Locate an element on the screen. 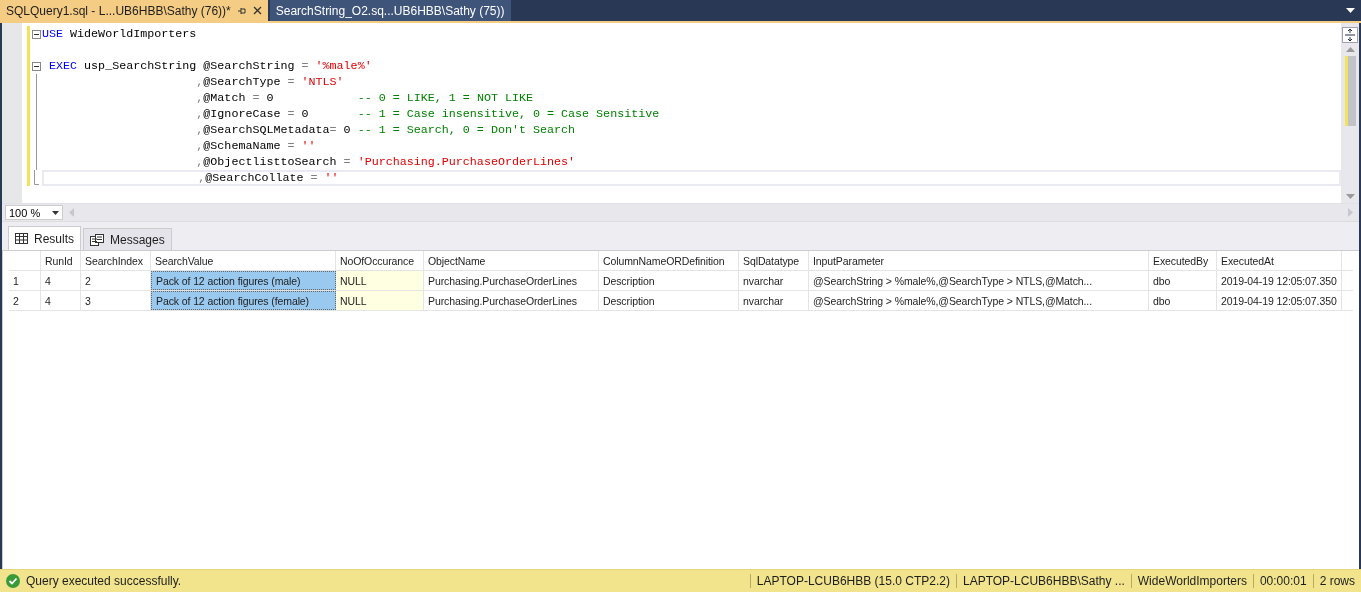 This screenshot has width=1361, height=592. column-header: RunId is located at coordinates (61, 260).